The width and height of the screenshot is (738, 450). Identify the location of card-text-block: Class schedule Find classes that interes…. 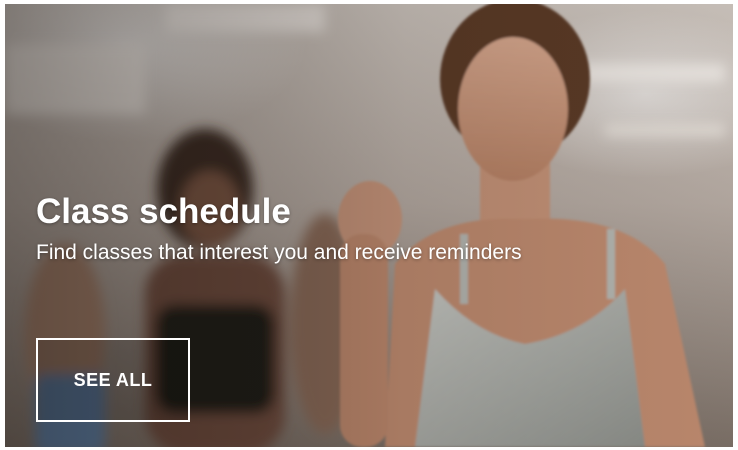
(296, 228).